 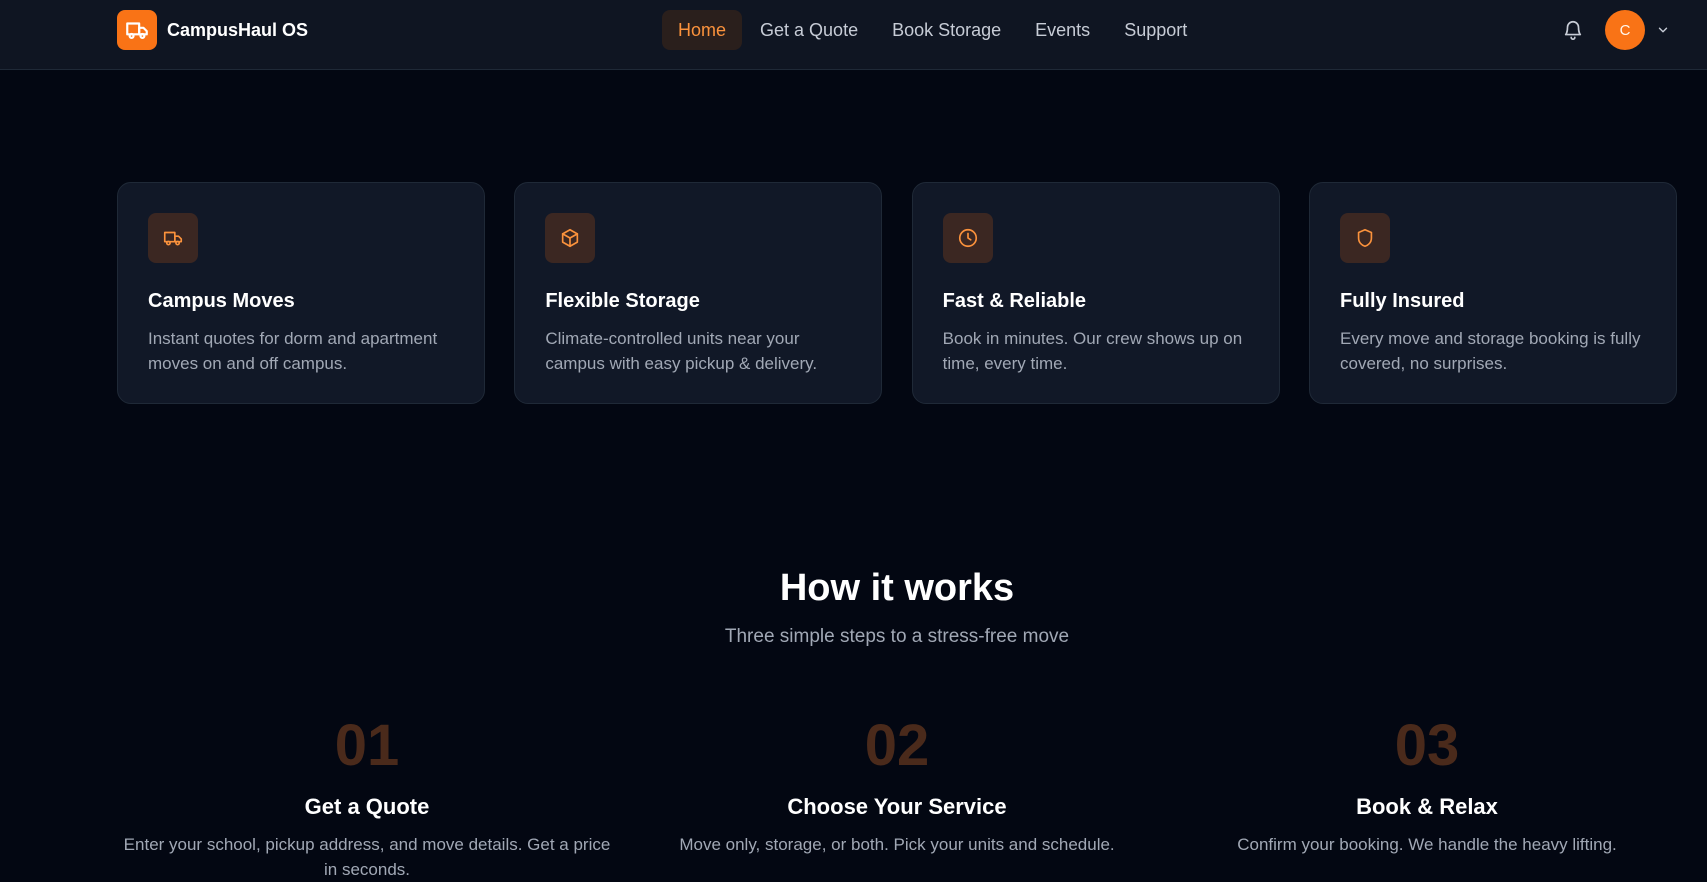 I want to click on feature-title: Campus Moves, so click(x=221, y=301).